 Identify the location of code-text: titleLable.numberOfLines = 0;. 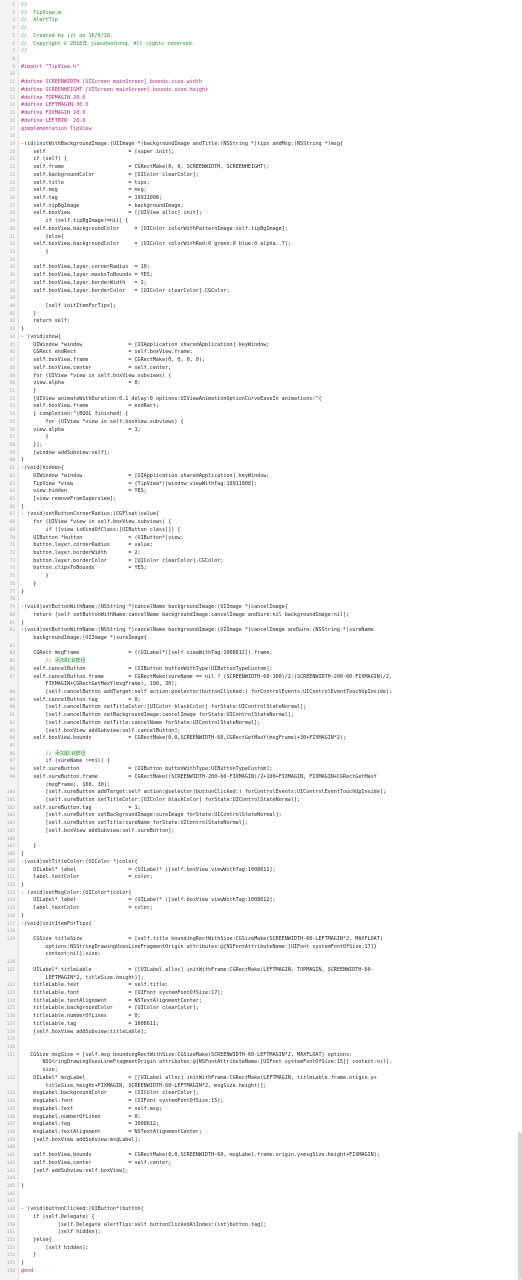
(80, 1017).